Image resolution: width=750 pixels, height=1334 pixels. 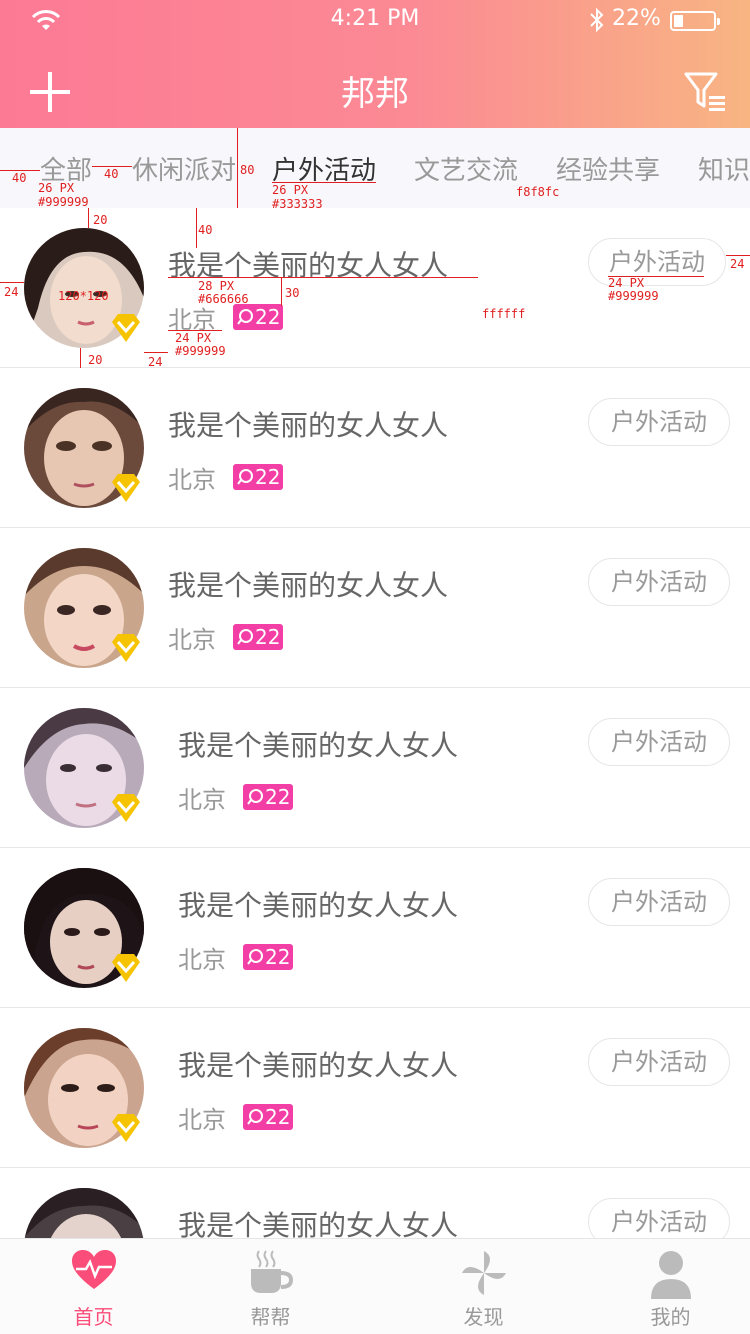 I want to click on nav-help: 帮帮, so click(x=270, y=1286).